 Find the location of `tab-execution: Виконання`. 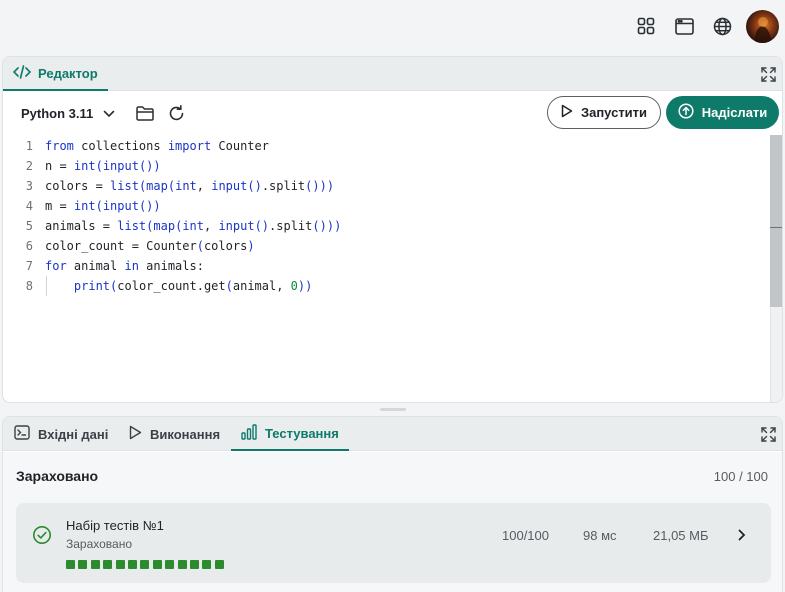

tab-execution: Виконання is located at coordinates (174, 434).